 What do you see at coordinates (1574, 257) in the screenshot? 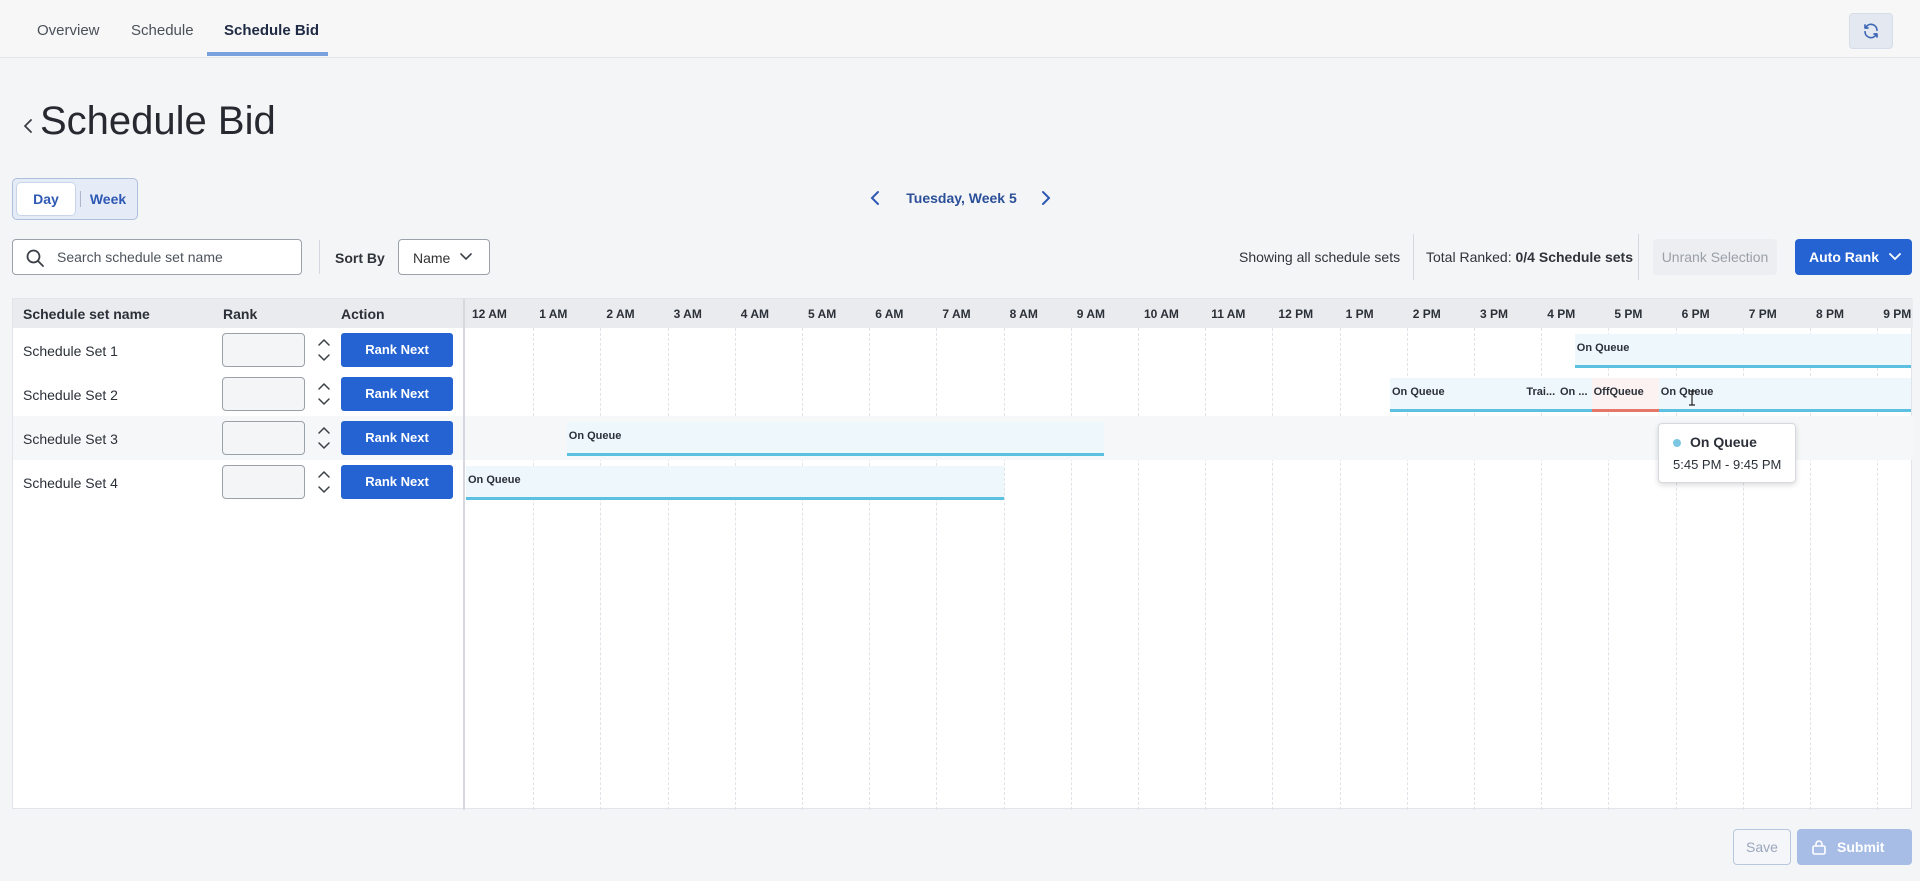
I see `total-ranked-value: 0/4 Schedule sets` at bounding box center [1574, 257].